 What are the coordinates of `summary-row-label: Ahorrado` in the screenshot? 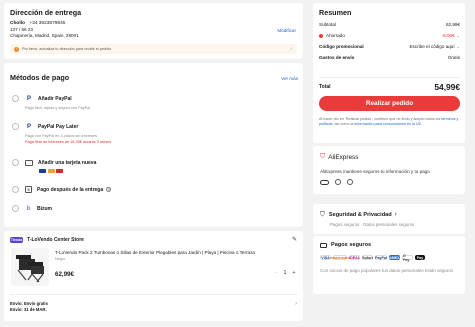 It's located at (335, 35).